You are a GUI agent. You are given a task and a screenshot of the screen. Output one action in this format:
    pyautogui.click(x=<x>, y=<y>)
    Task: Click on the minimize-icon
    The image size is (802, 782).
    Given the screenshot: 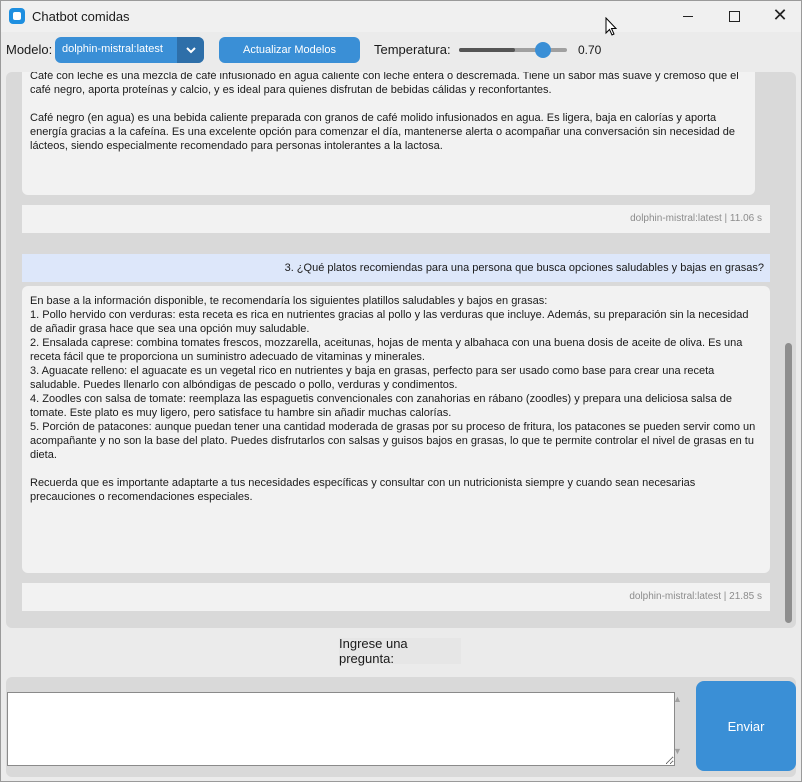 What is the action you would take?
    pyautogui.click(x=688, y=16)
    